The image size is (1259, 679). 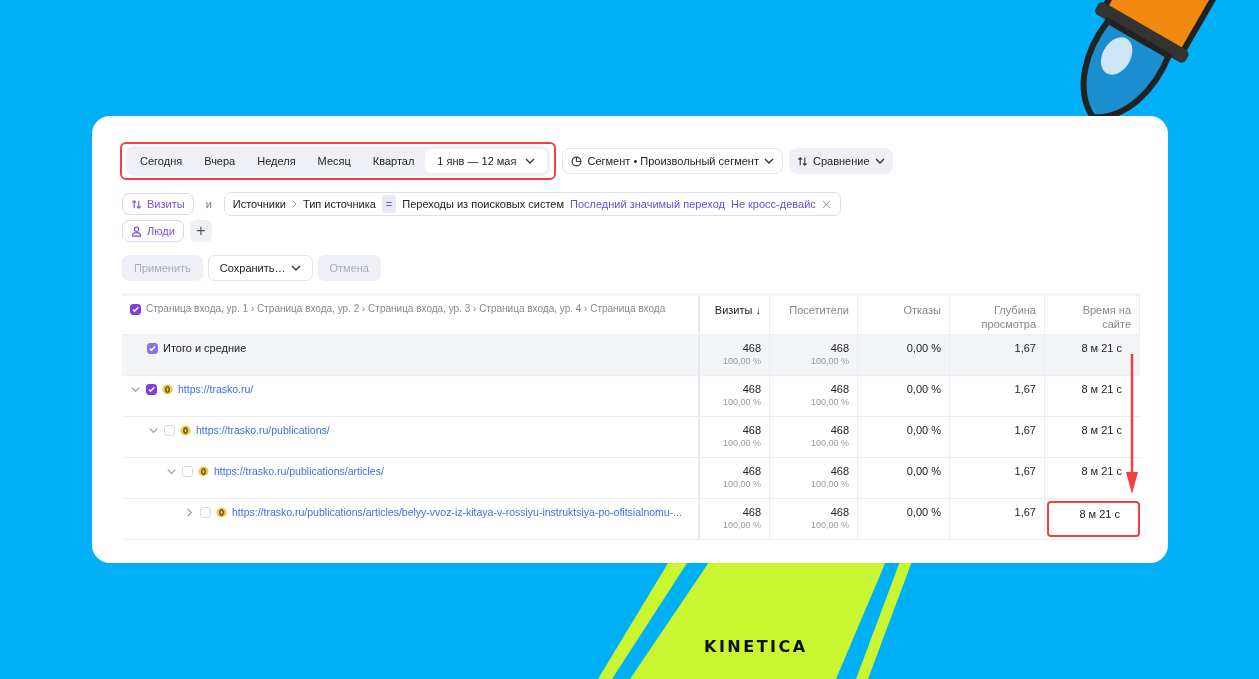 I want to click on people-chip: Люди, so click(x=153, y=231).